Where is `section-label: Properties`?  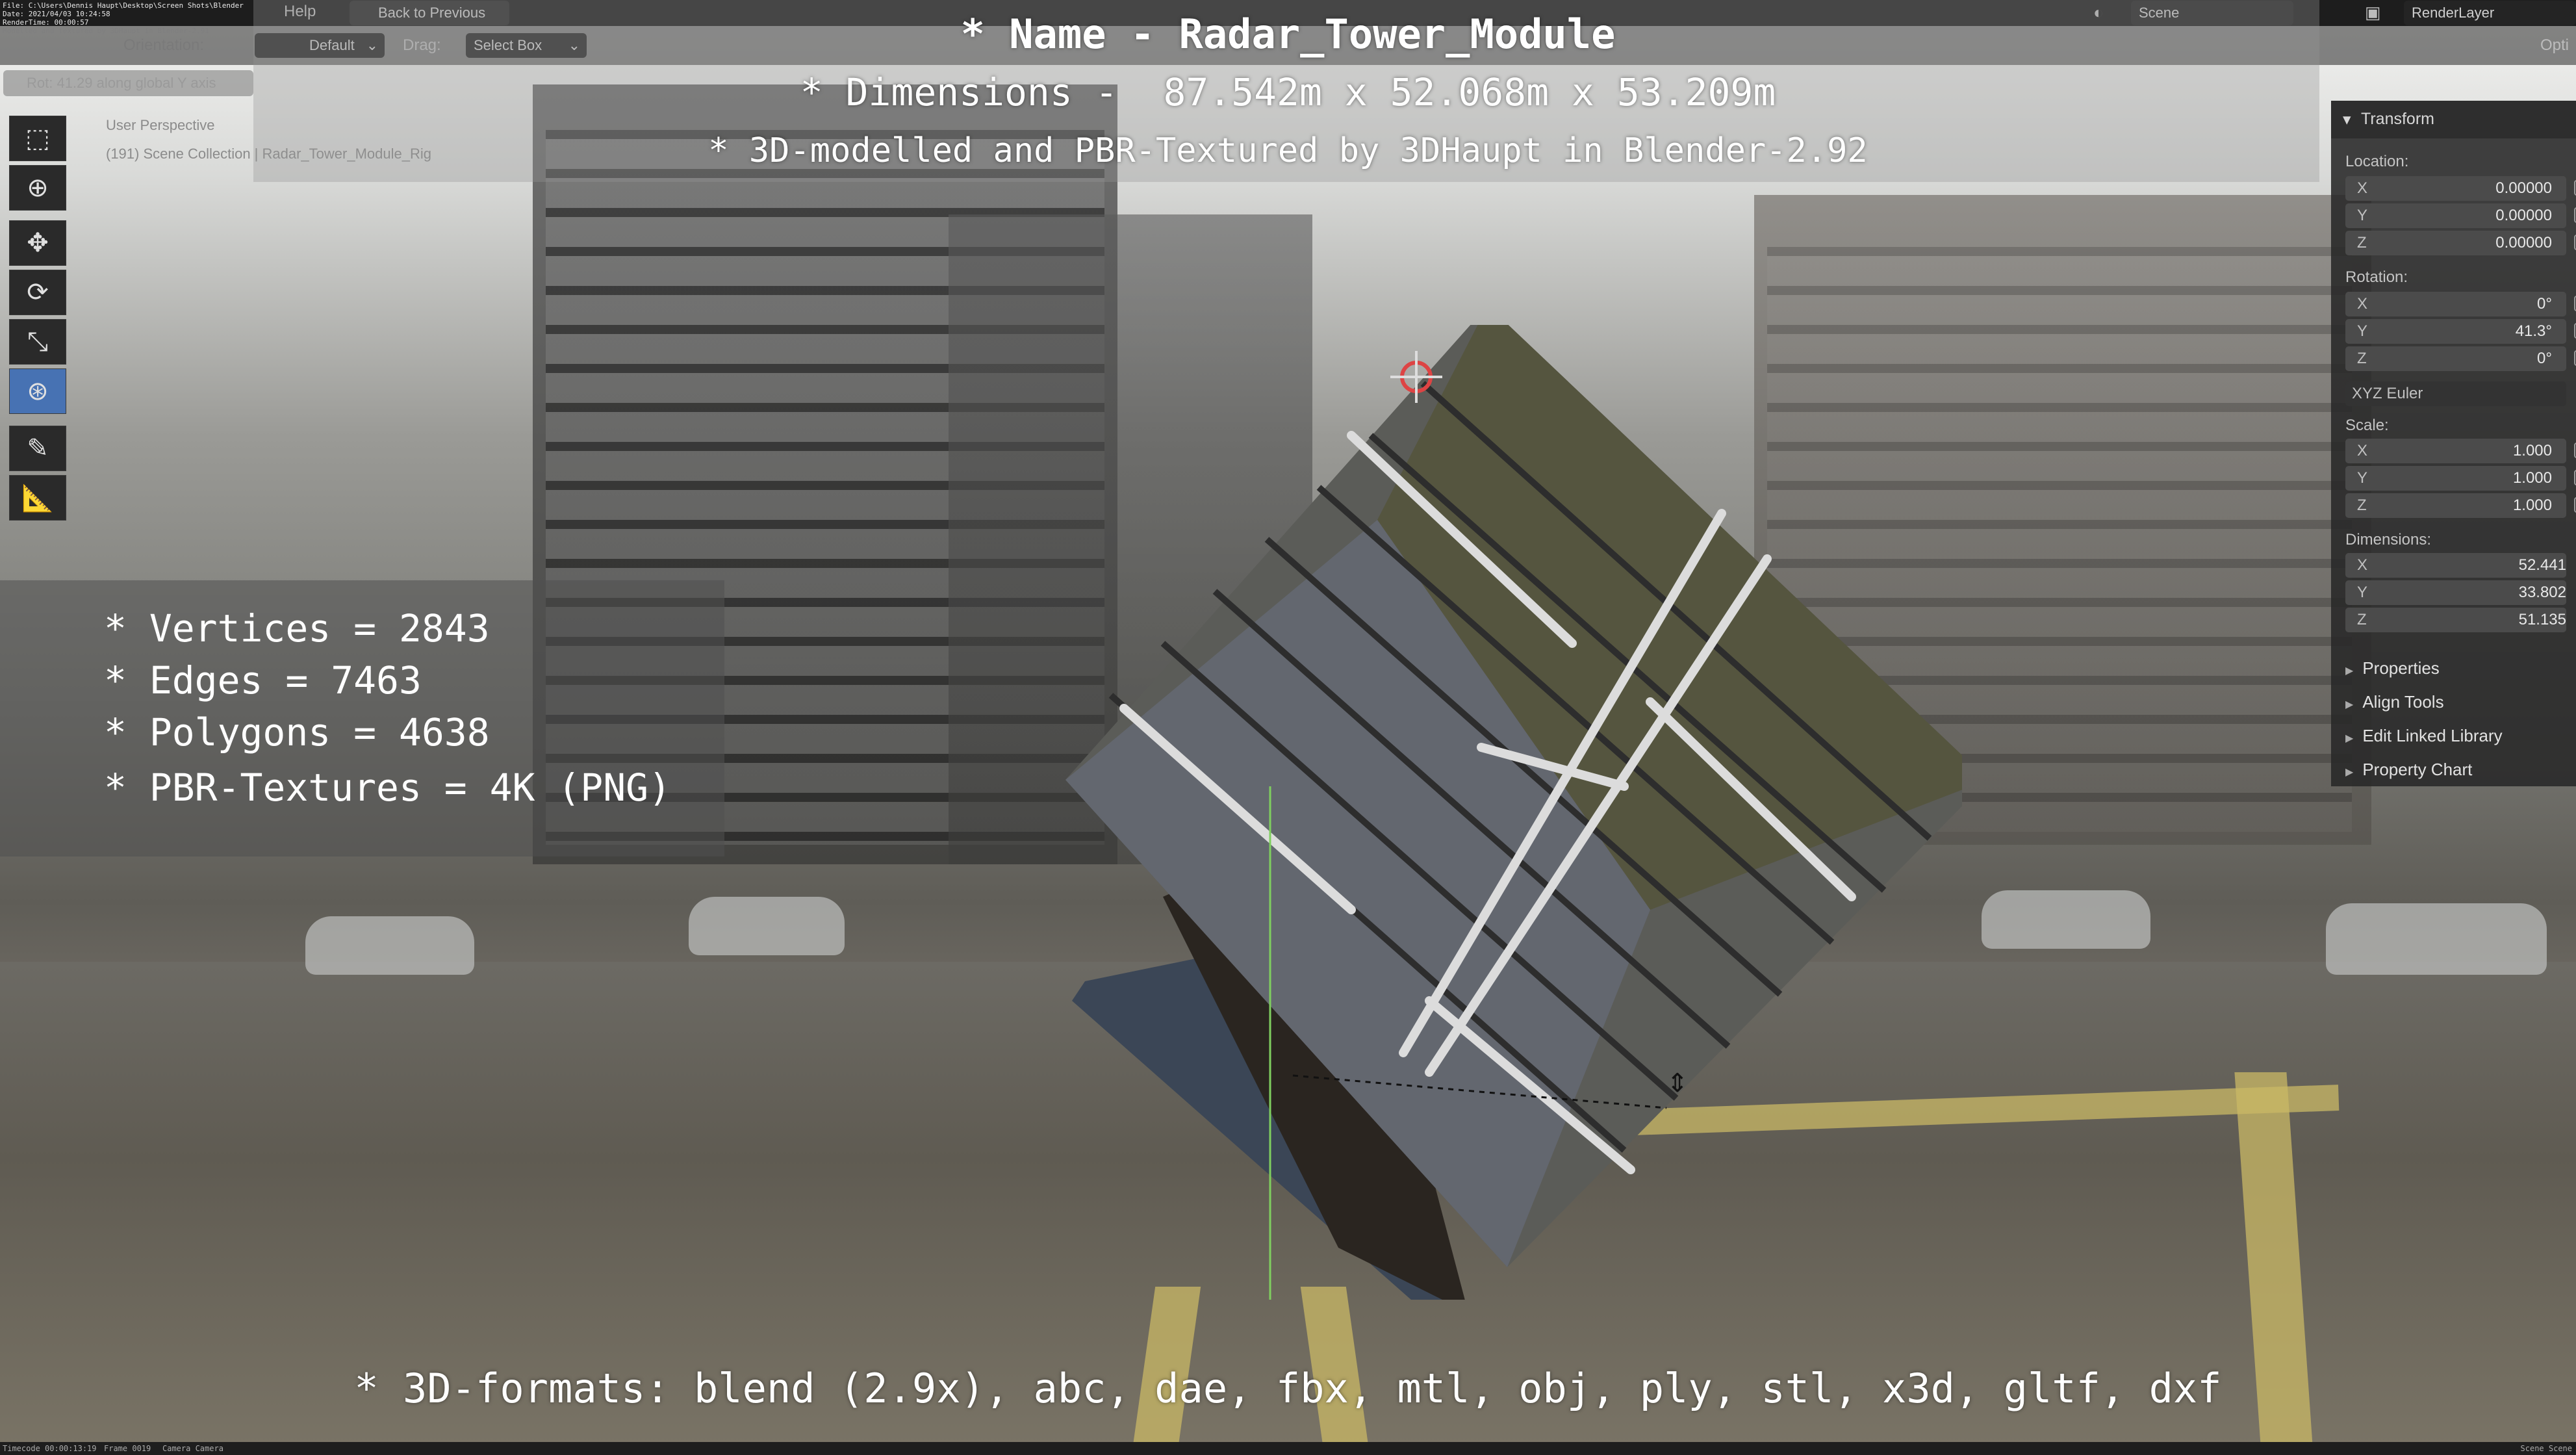
section-label: Properties is located at coordinates (2401, 668).